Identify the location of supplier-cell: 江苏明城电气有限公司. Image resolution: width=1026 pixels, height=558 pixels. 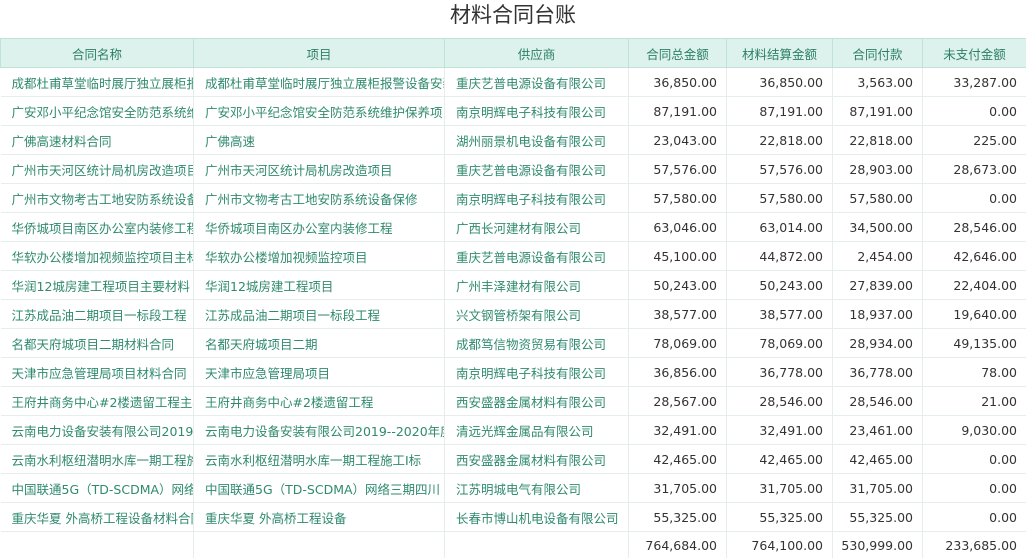
(536, 488).